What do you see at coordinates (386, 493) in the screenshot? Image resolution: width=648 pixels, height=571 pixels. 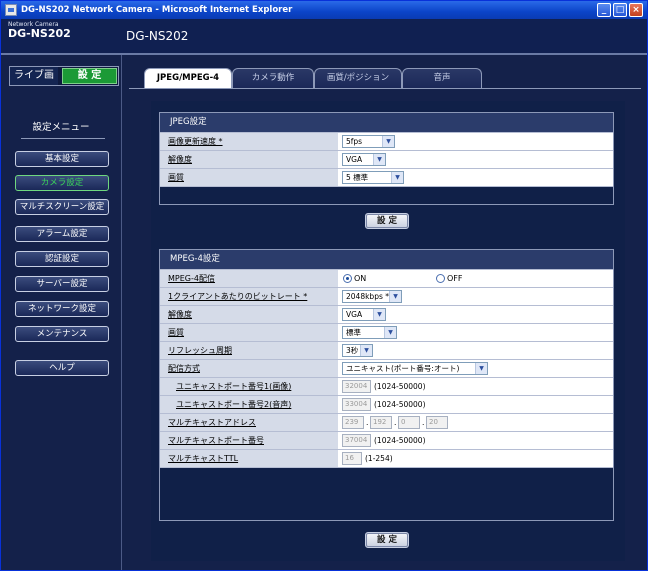 I see `mpeg4-button-row` at bounding box center [386, 493].